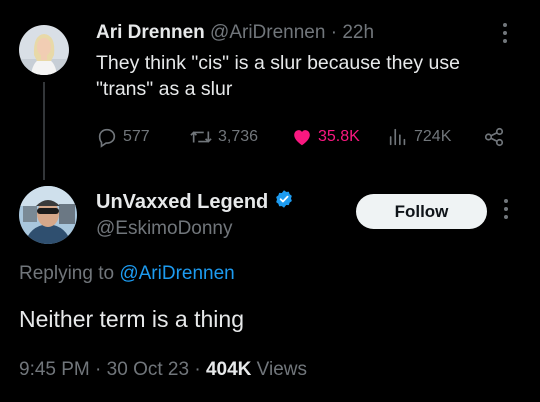 The width and height of the screenshot is (540, 402). Describe the element at coordinates (150, 32) in the screenshot. I see `parent-display-name: Ari Drennen` at that location.